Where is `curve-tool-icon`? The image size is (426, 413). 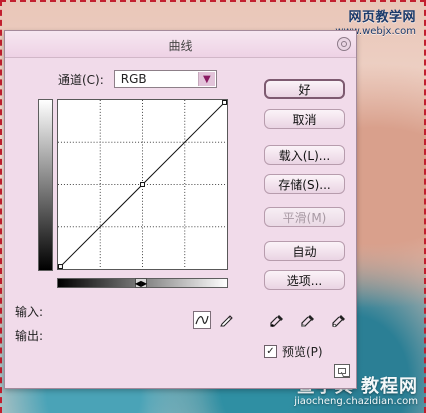 curve-tool-icon is located at coordinates (202, 320).